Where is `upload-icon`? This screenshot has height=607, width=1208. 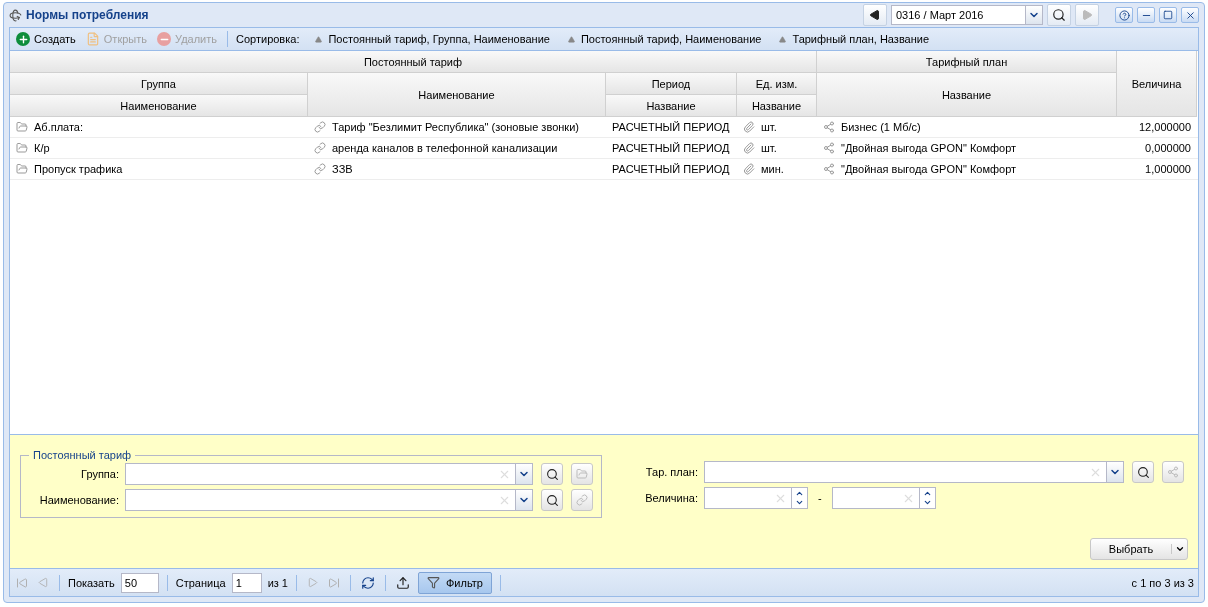 upload-icon is located at coordinates (403, 582).